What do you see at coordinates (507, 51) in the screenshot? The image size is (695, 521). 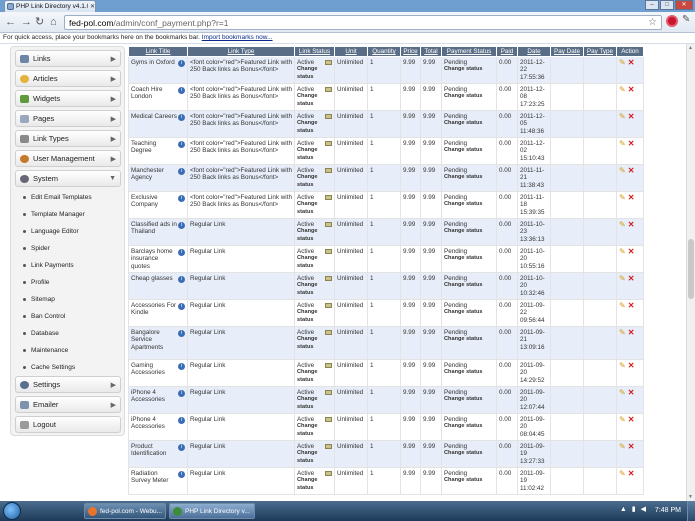 I see `column-header: Paid` at bounding box center [507, 51].